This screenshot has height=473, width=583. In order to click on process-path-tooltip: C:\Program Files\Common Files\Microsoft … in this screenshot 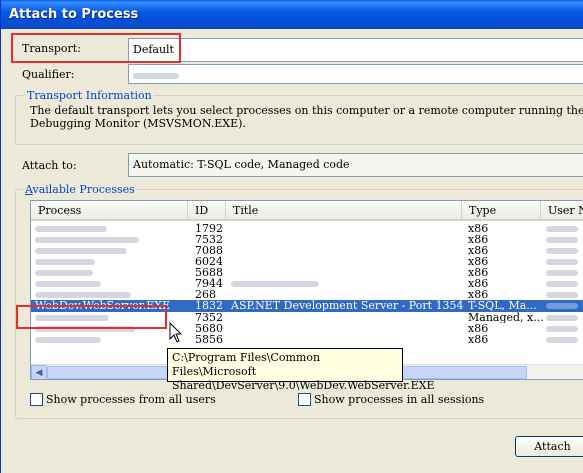, I will do `click(301, 370)`.